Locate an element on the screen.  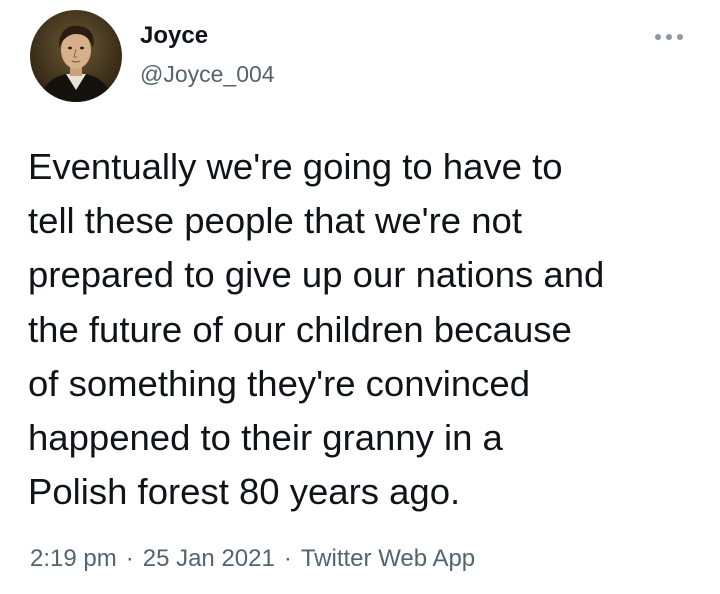
tweet-text-line: Eventually we're going to have to is located at coordinates (295, 166).